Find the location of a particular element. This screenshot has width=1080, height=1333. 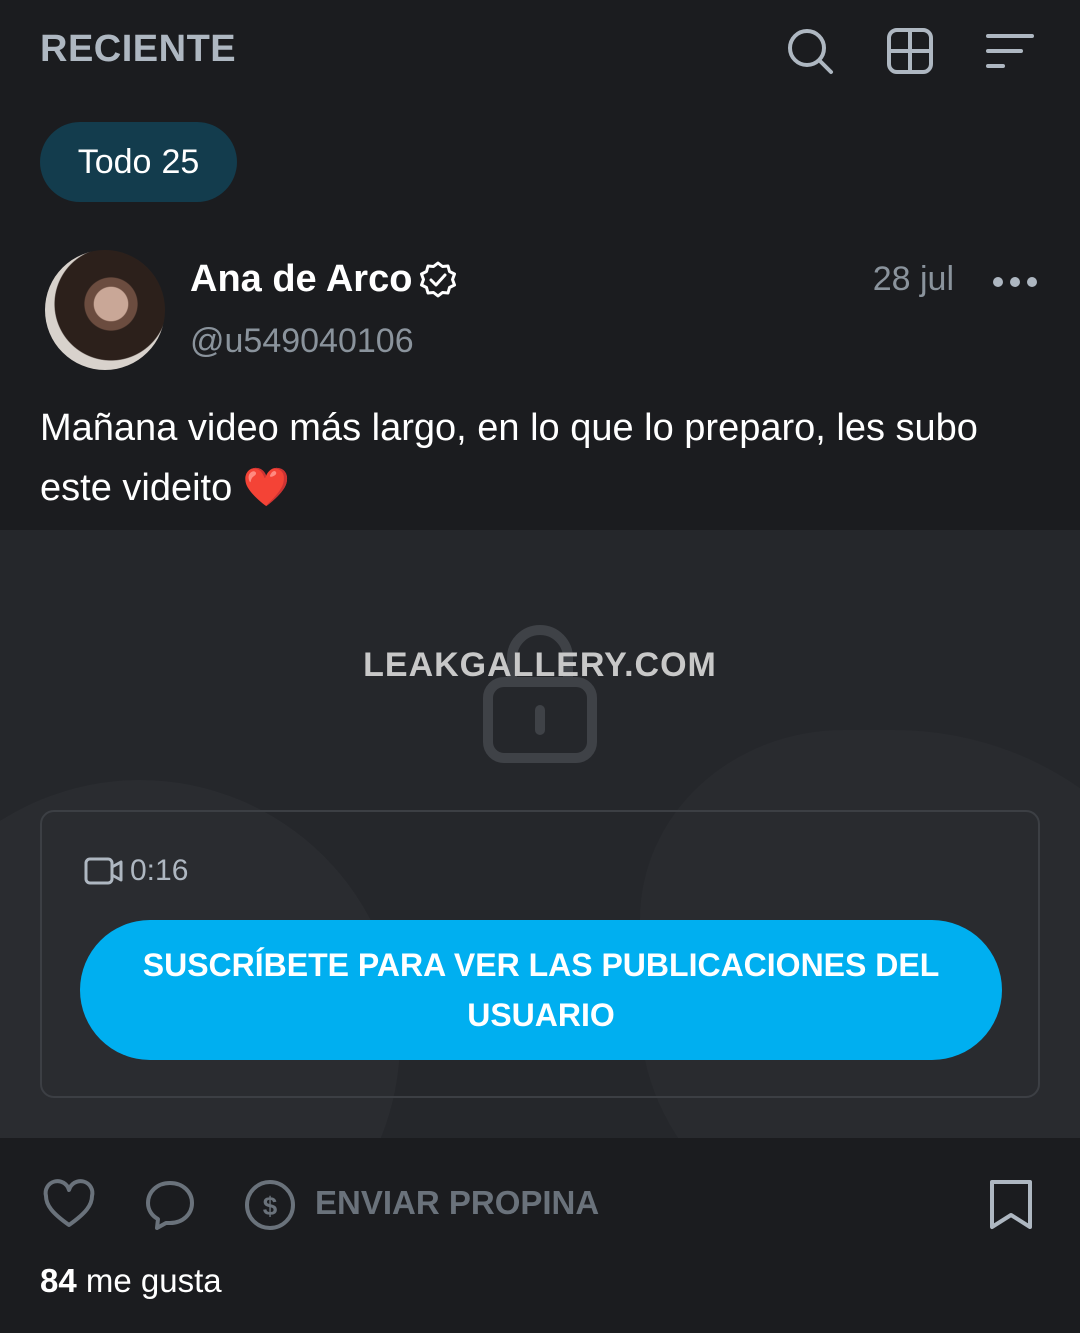

page-title: RECIENTE is located at coordinates (138, 49).